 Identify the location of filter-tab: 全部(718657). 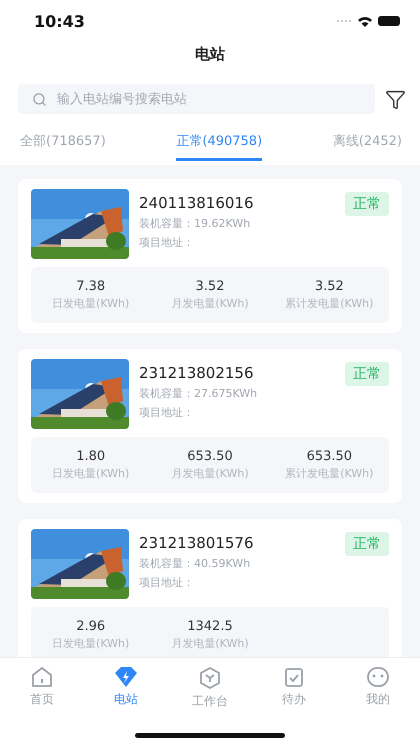
(63, 146).